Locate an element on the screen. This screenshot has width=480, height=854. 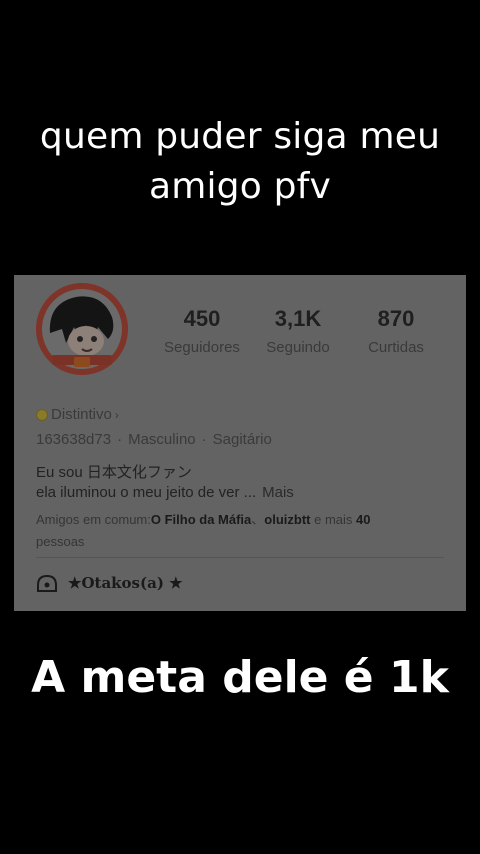
mutual-middle: e mais is located at coordinates (333, 519).